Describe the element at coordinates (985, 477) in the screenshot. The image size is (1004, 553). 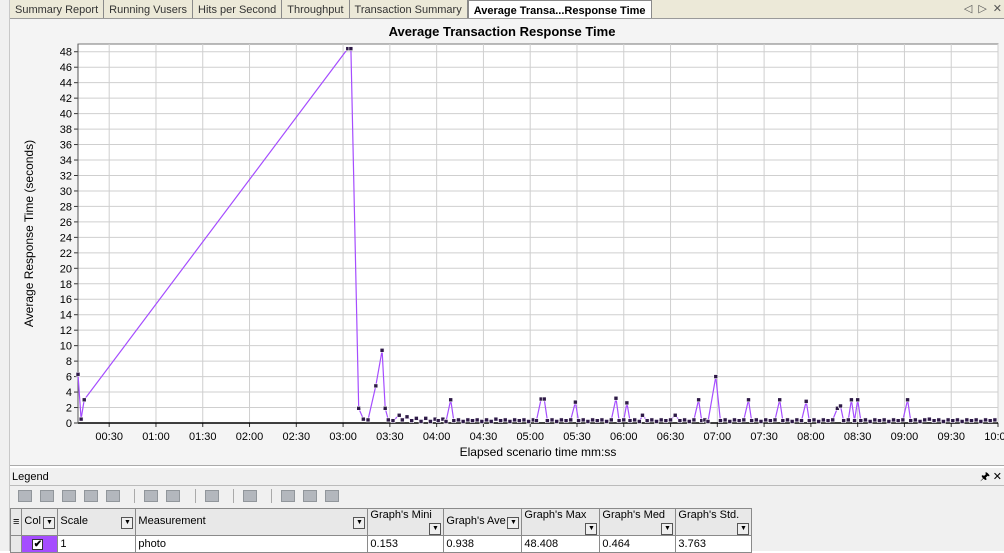
I see `pin-icon: 🖈` at that location.